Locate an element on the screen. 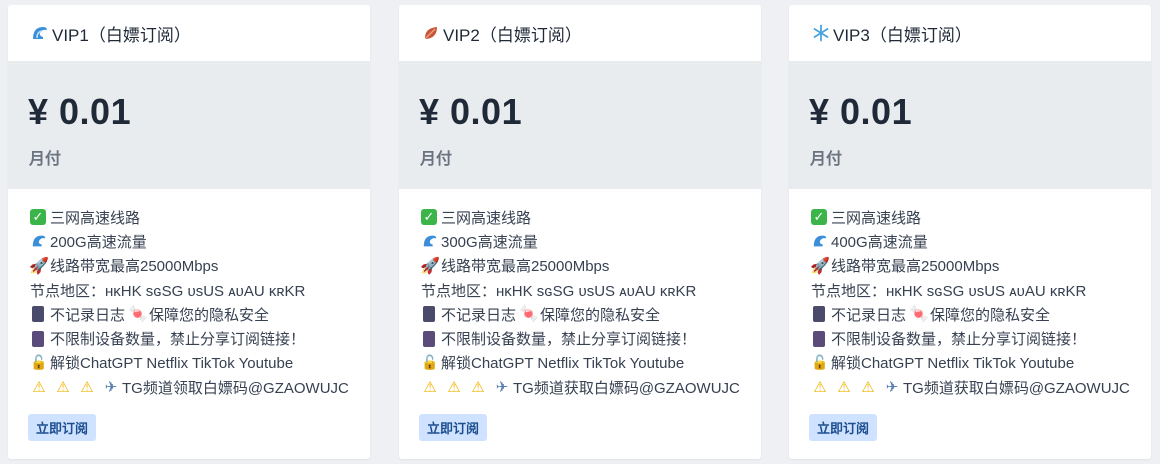  feature-item: 400G高速流量 is located at coordinates (981, 241).